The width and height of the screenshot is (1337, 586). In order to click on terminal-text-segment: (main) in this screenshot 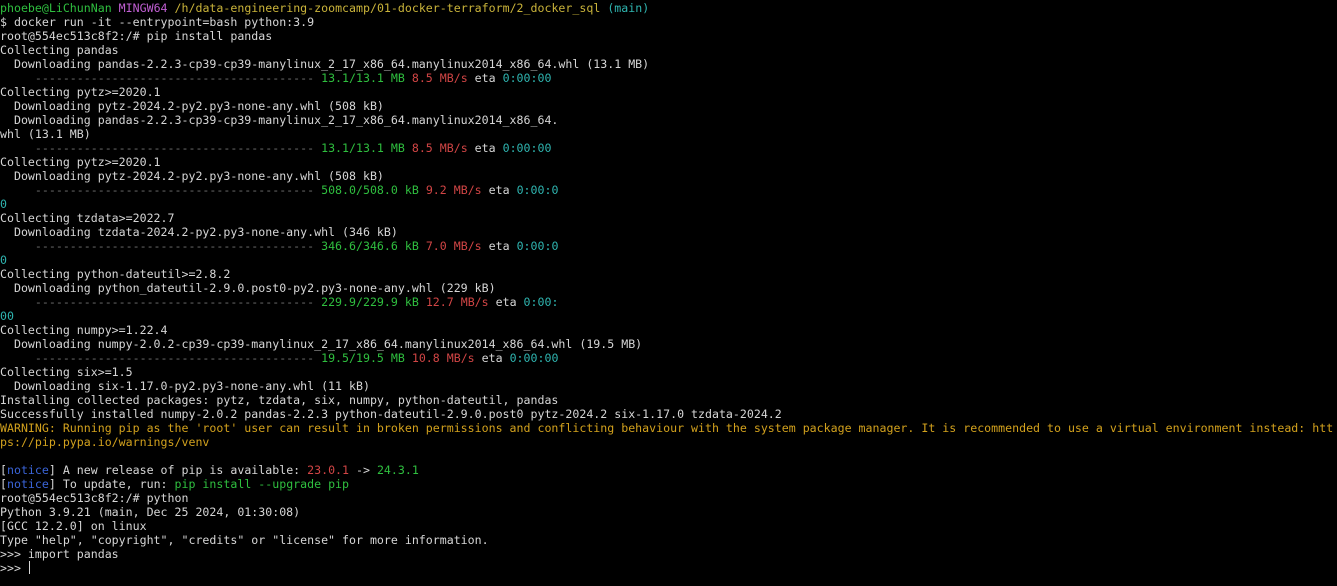, I will do `click(628, 8)`.